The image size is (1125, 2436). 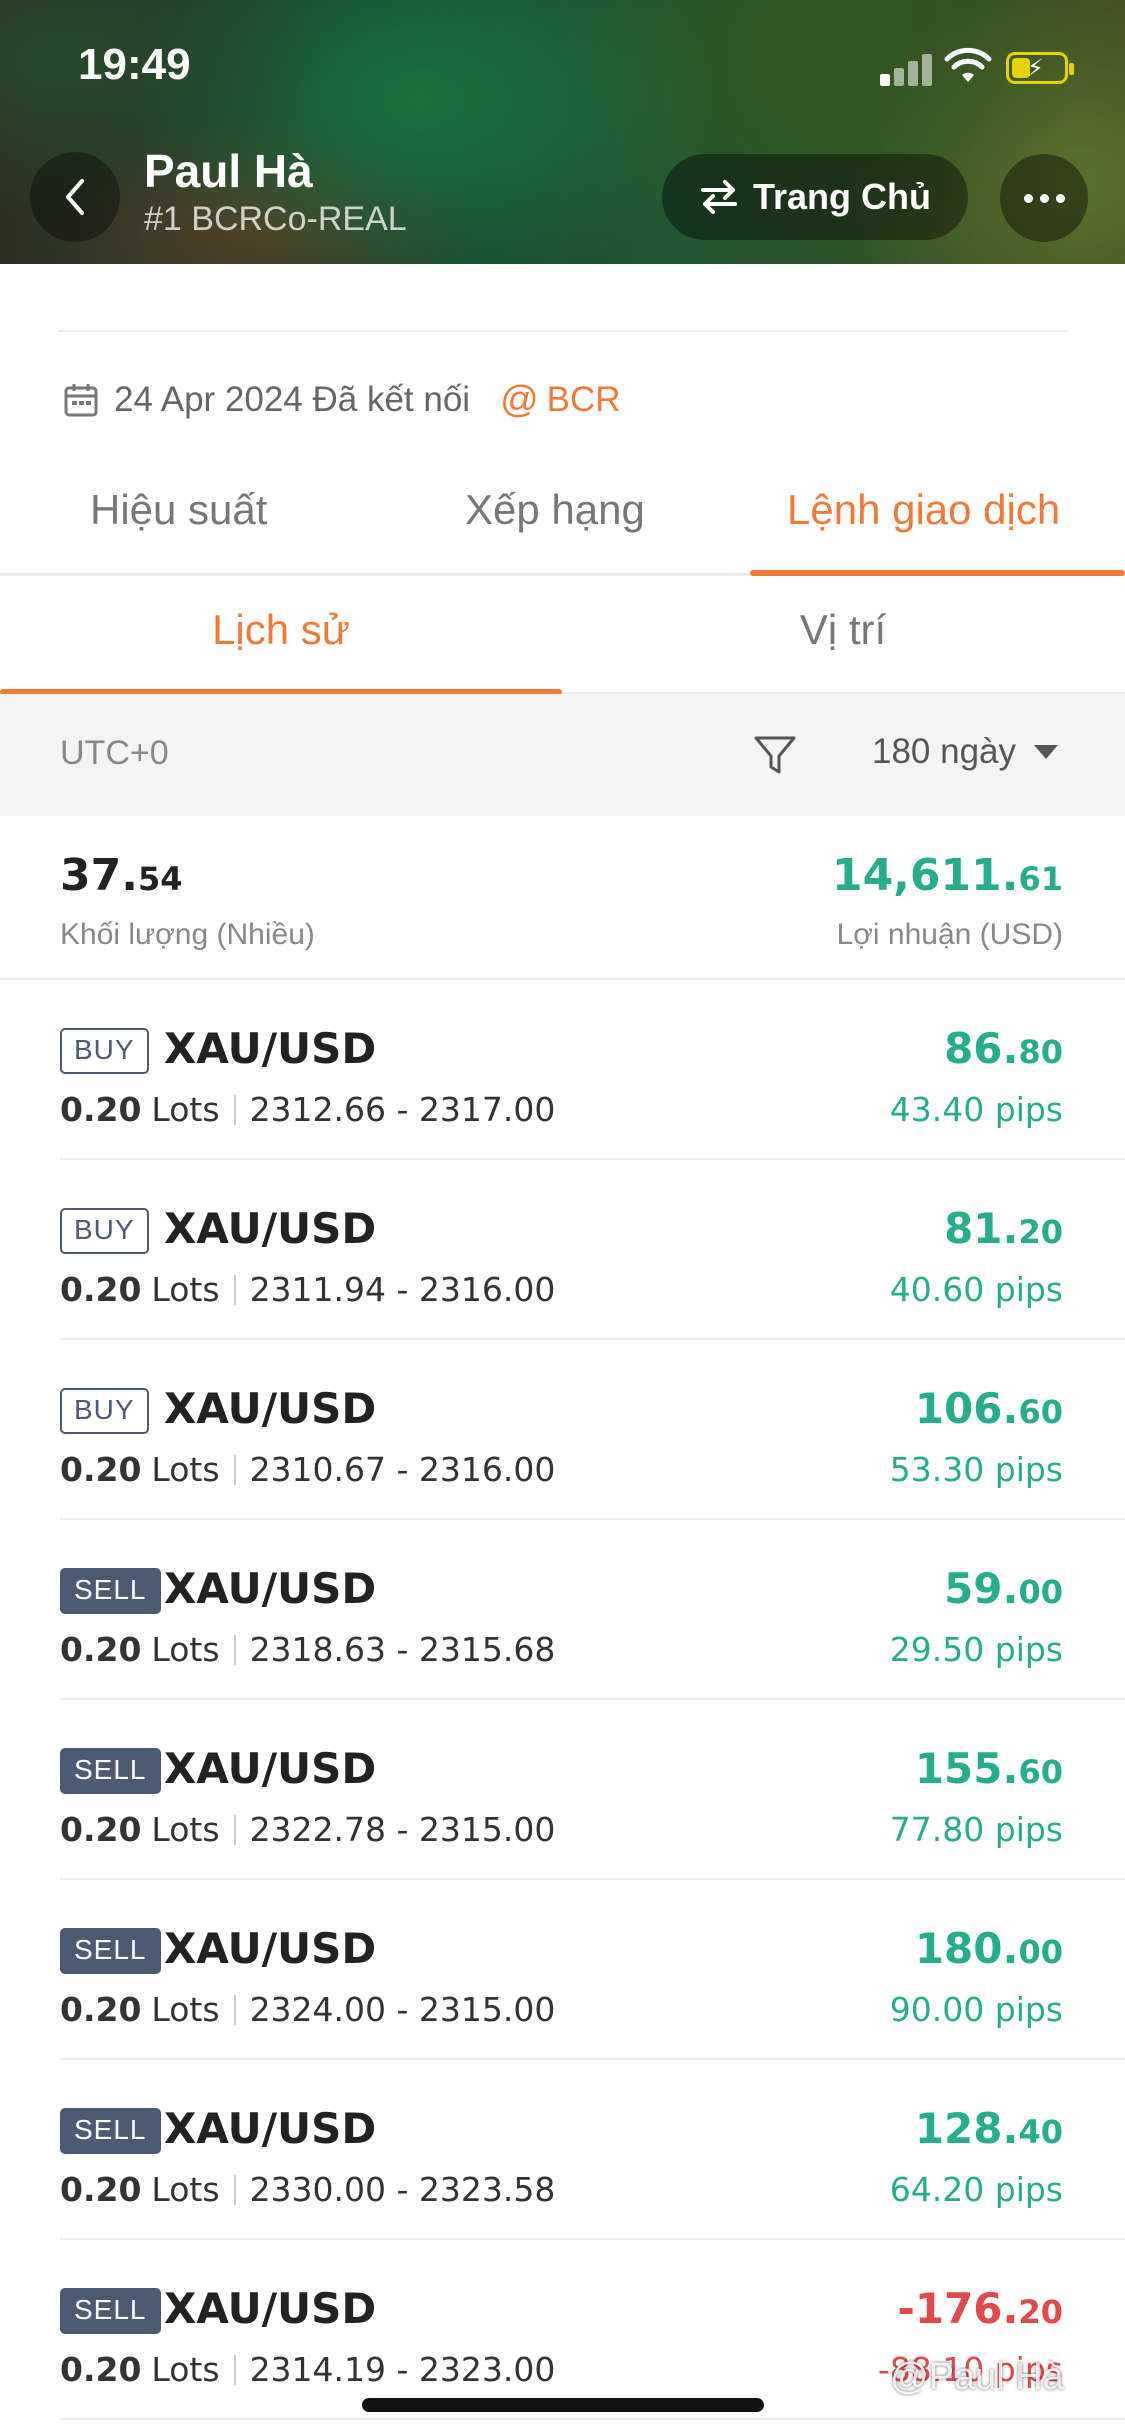 What do you see at coordinates (719, 197) in the screenshot?
I see `swap-arrows-icon` at bounding box center [719, 197].